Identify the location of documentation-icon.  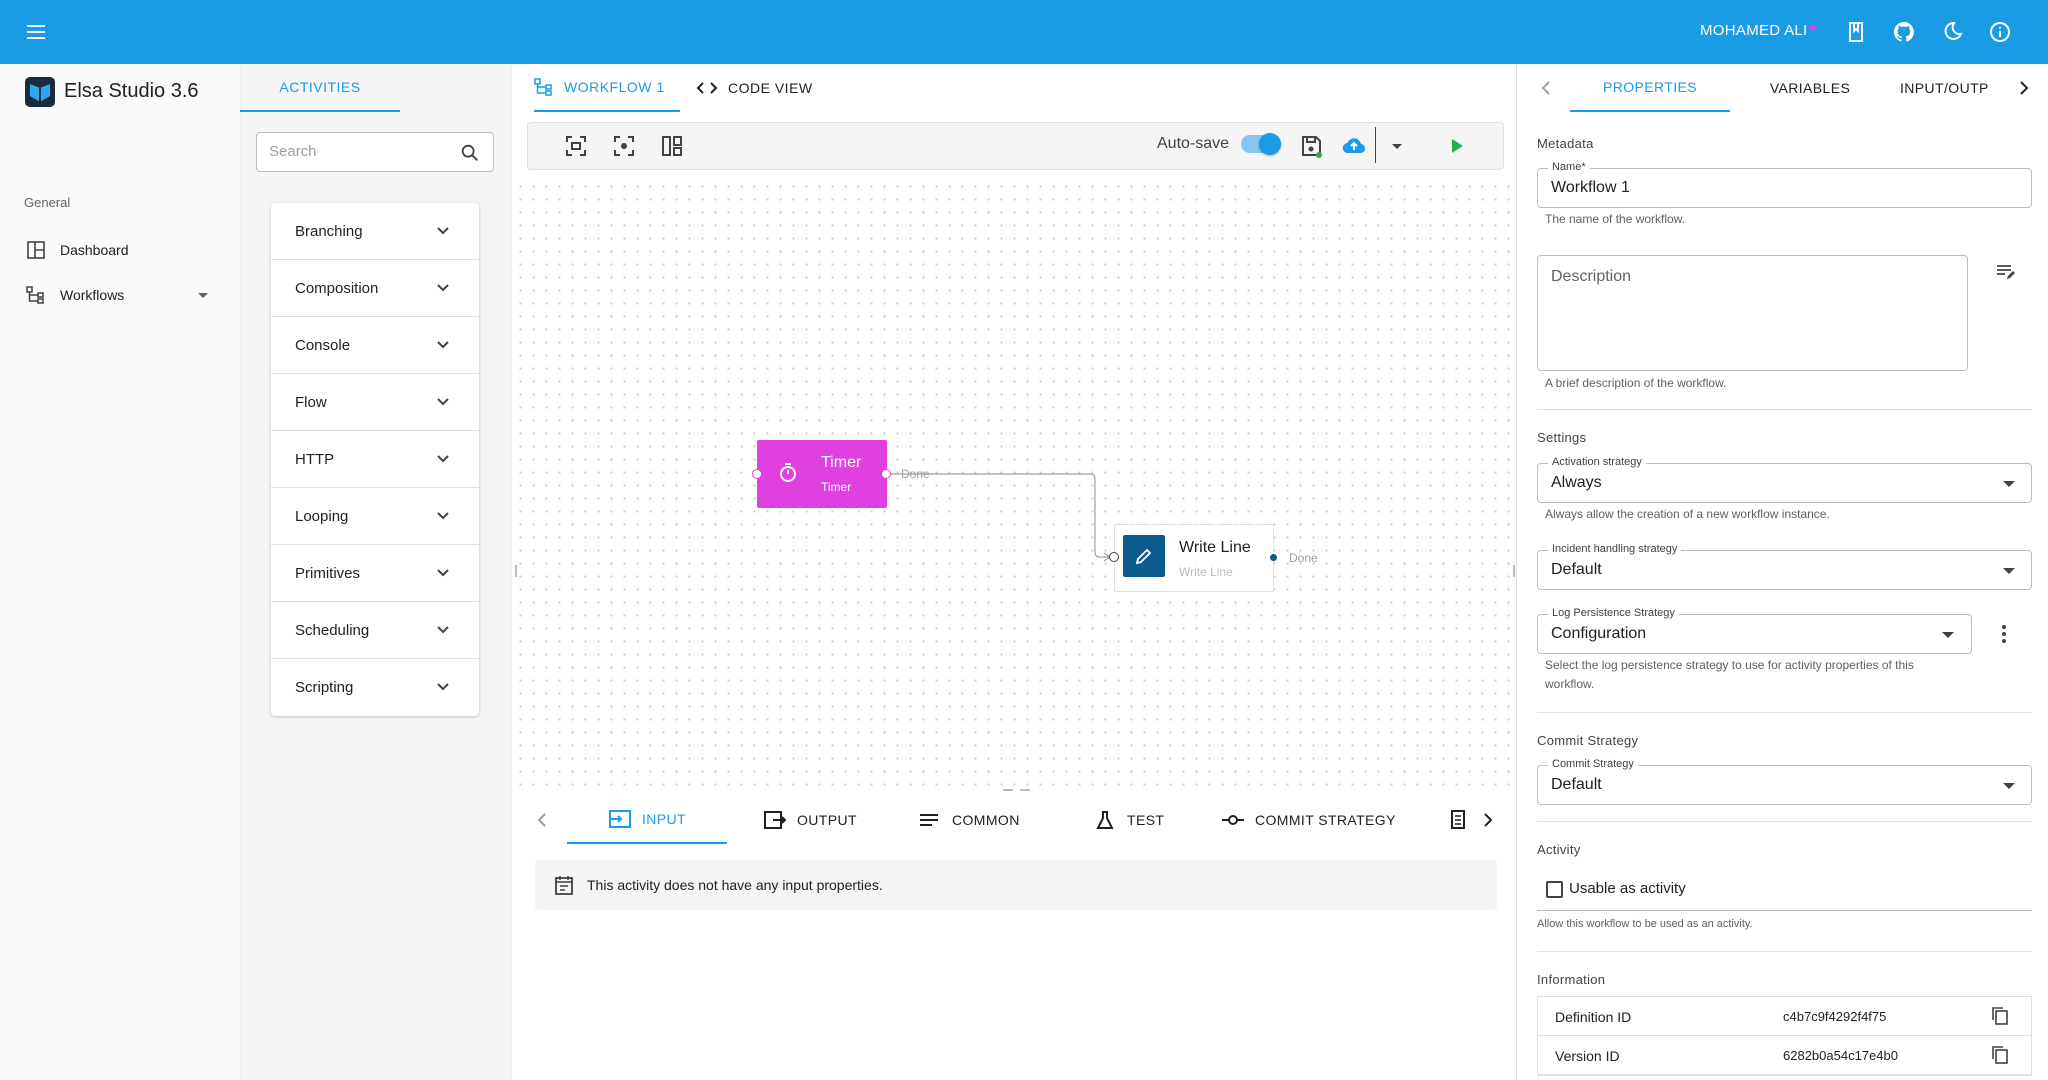
(1856, 32).